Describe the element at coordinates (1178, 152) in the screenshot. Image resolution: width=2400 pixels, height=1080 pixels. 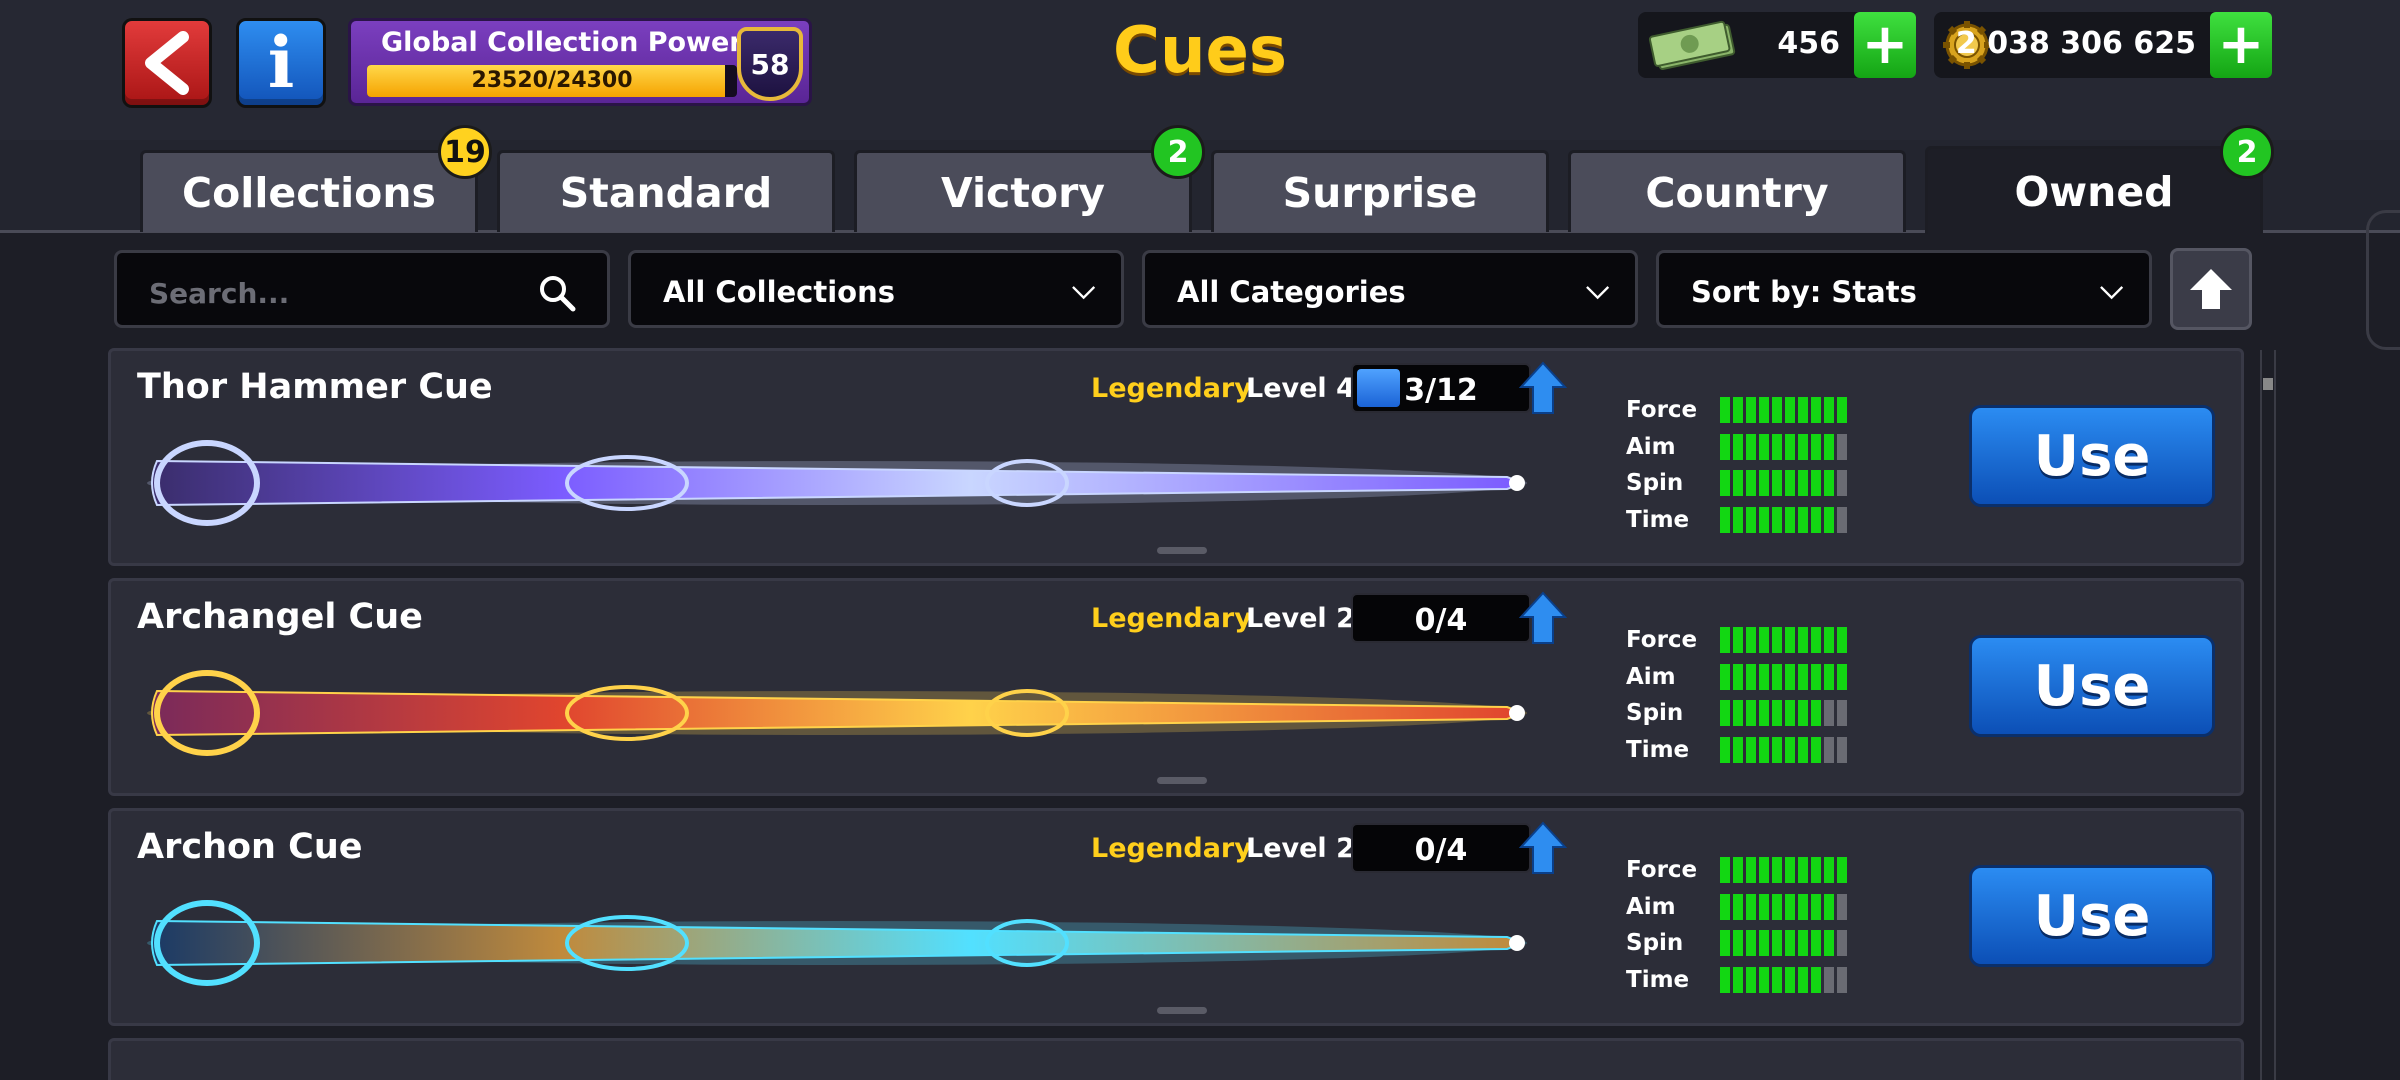
I see `victory-count-badge: 2` at that location.